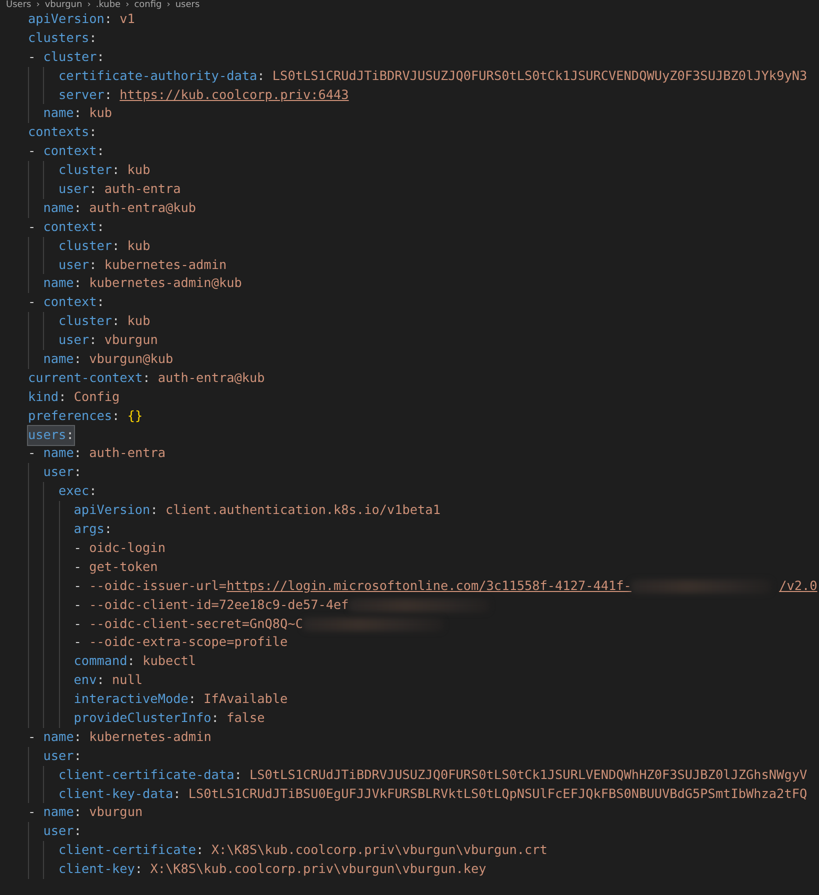  Describe the element at coordinates (161, 76) in the screenshot. I see `yaml-key: certificate-authority-data:` at that location.